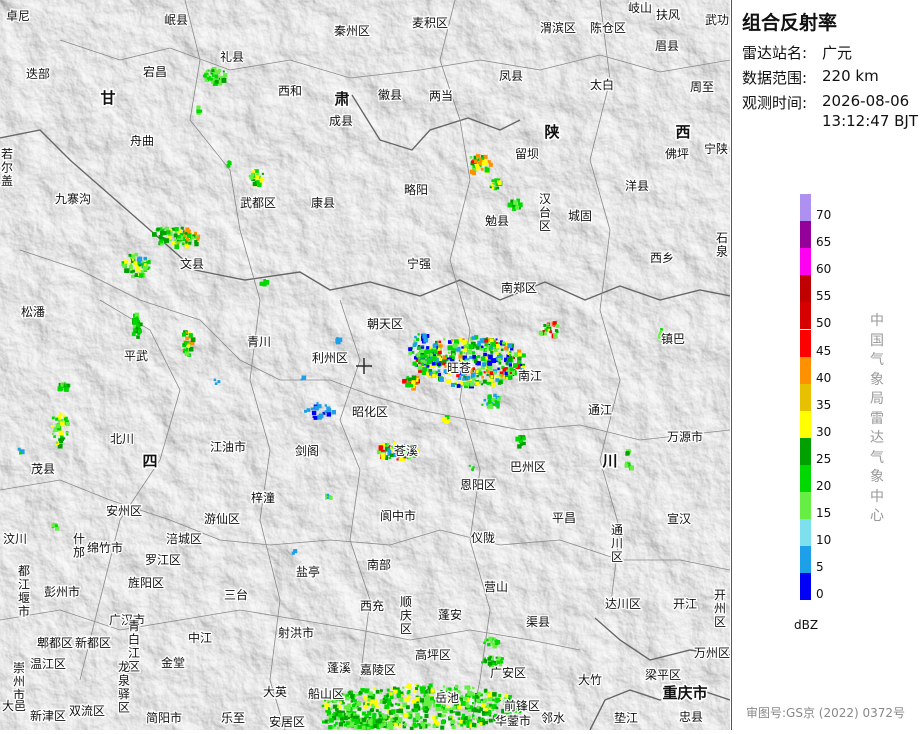 This screenshot has width=920, height=734. Describe the element at coordinates (824, 458) in the screenshot. I see `legend-label-25: 25` at that location.